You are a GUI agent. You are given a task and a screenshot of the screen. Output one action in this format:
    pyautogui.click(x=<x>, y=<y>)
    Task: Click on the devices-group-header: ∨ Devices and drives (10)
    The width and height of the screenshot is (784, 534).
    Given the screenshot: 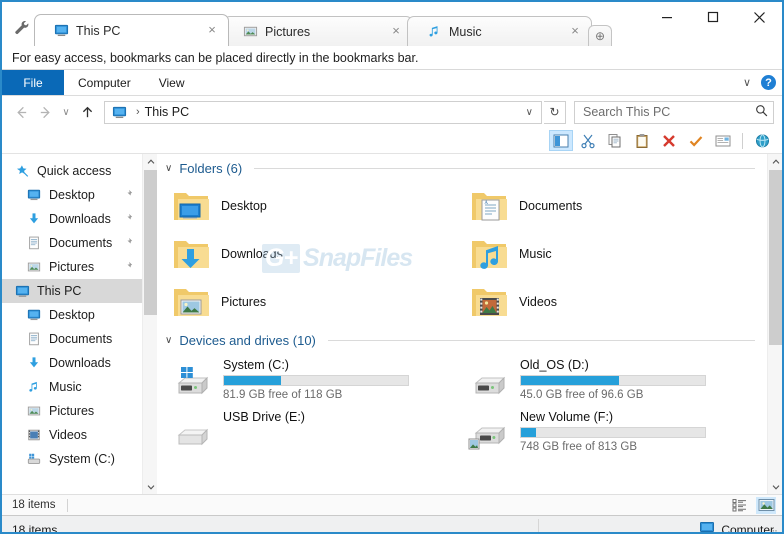 What is the action you would take?
    pyautogui.click(x=462, y=339)
    